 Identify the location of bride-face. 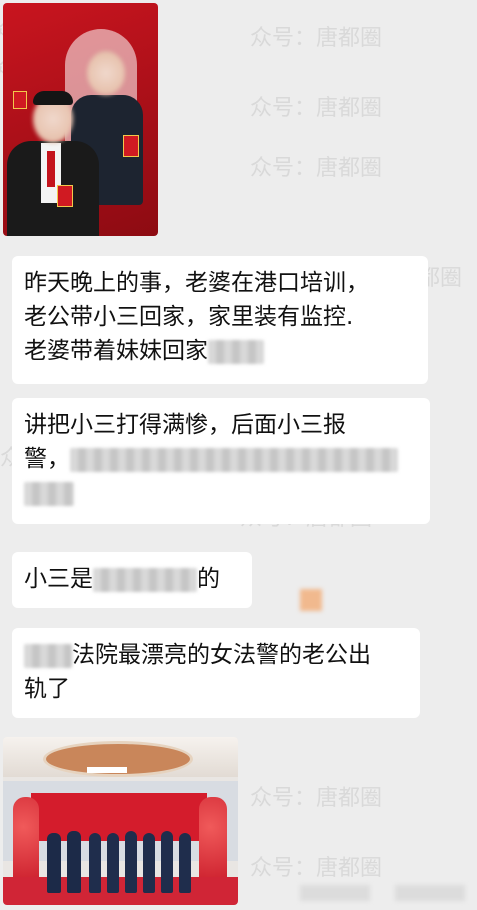
(106, 73).